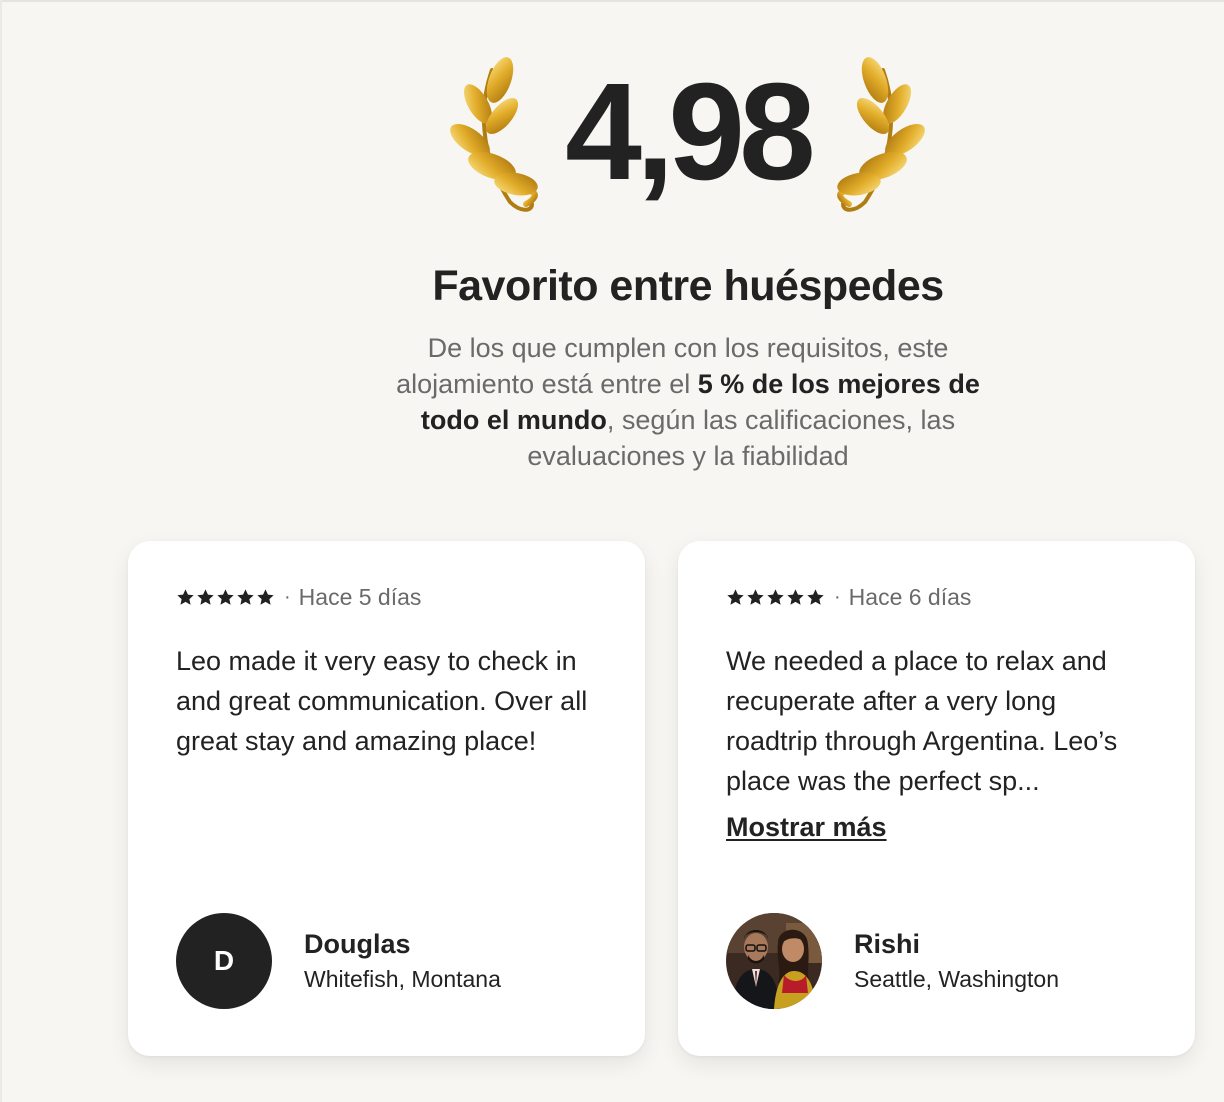 This screenshot has height=1102, width=1224. I want to click on avatar-initial: D, so click(224, 960).